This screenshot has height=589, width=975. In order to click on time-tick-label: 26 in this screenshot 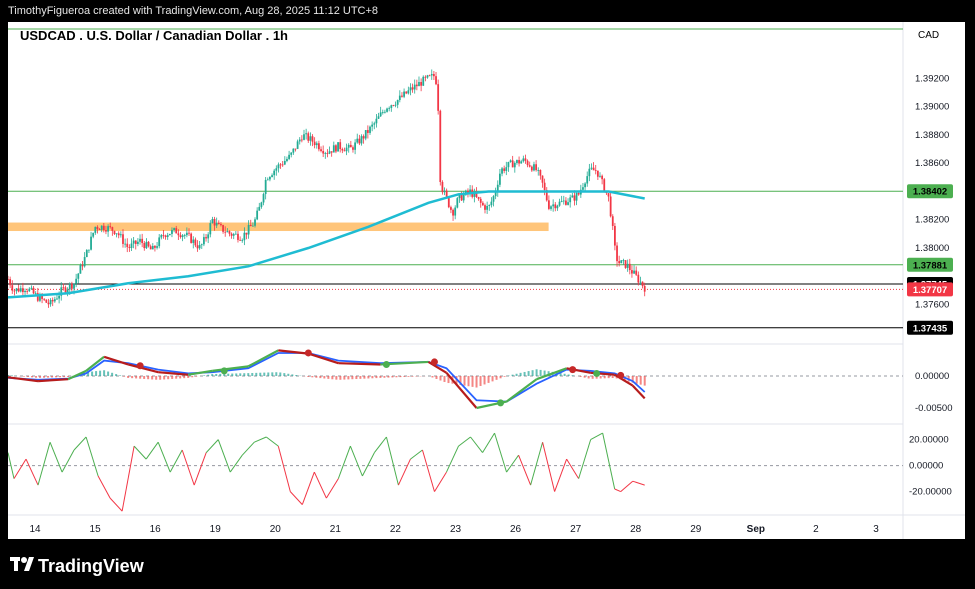, I will do `click(516, 529)`.